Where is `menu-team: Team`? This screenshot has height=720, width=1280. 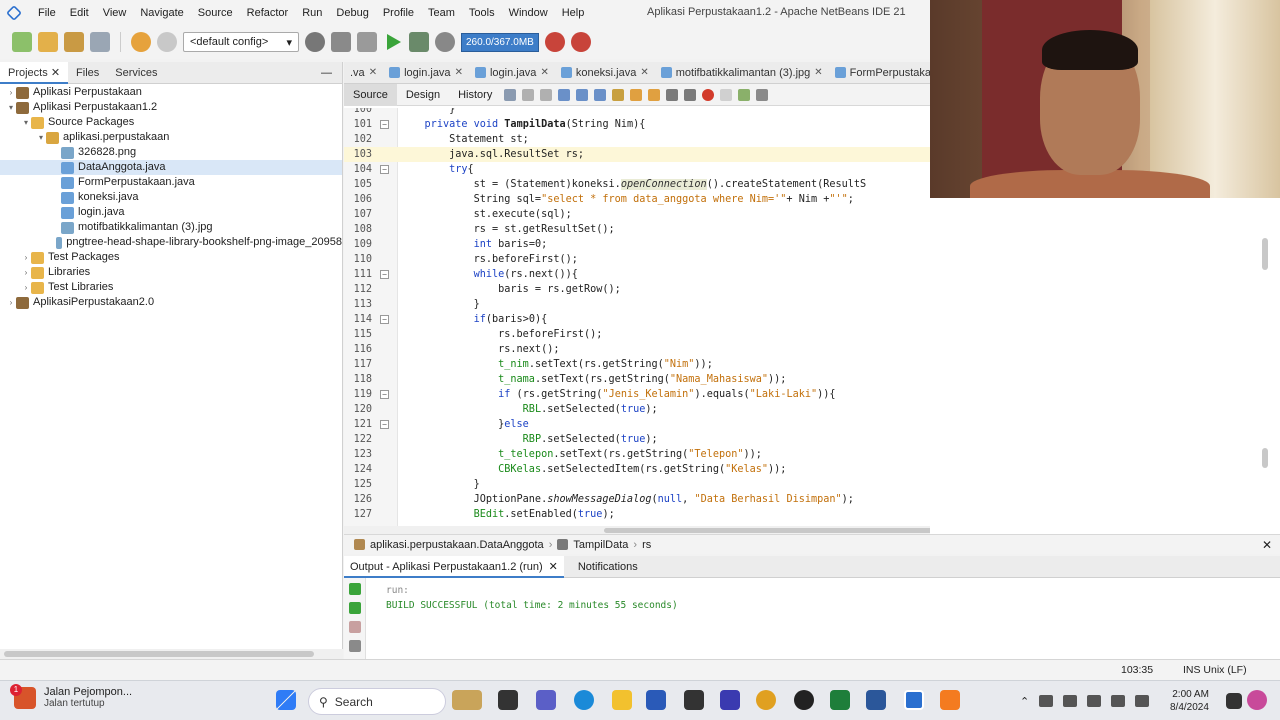
menu-team: Team is located at coordinates (441, 13).